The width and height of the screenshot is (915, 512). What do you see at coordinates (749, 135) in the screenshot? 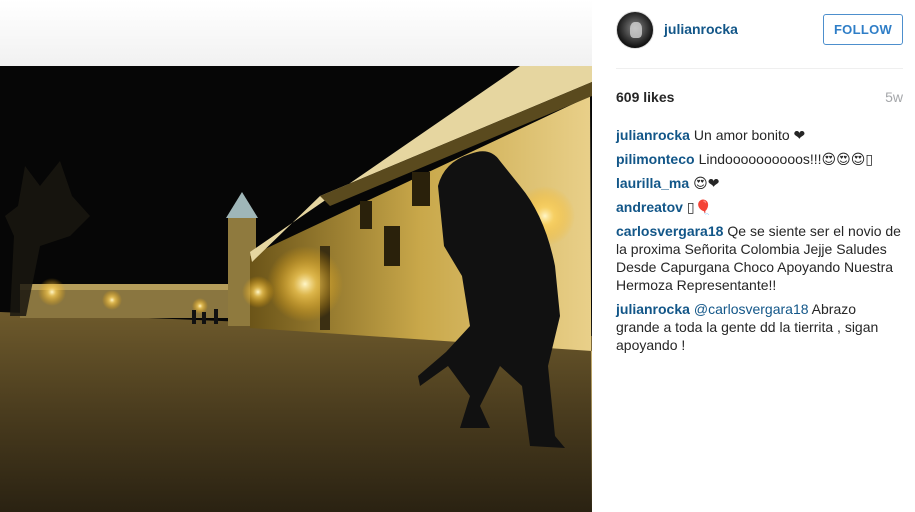
I see `comment-text: Un amor bonito ❤` at bounding box center [749, 135].